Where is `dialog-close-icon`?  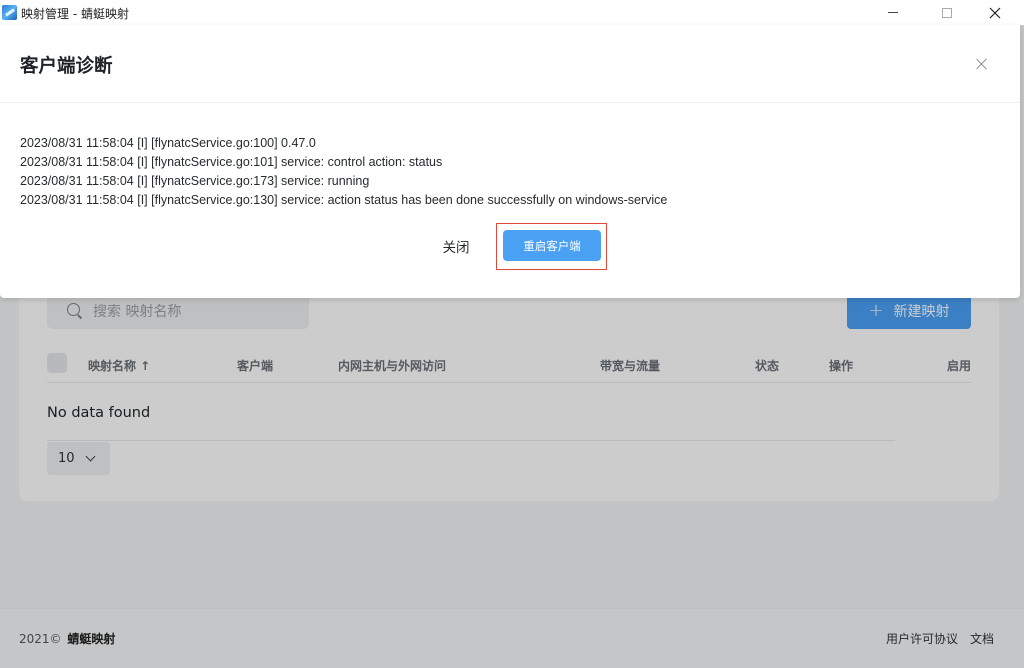 dialog-close-icon is located at coordinates (982, 64).